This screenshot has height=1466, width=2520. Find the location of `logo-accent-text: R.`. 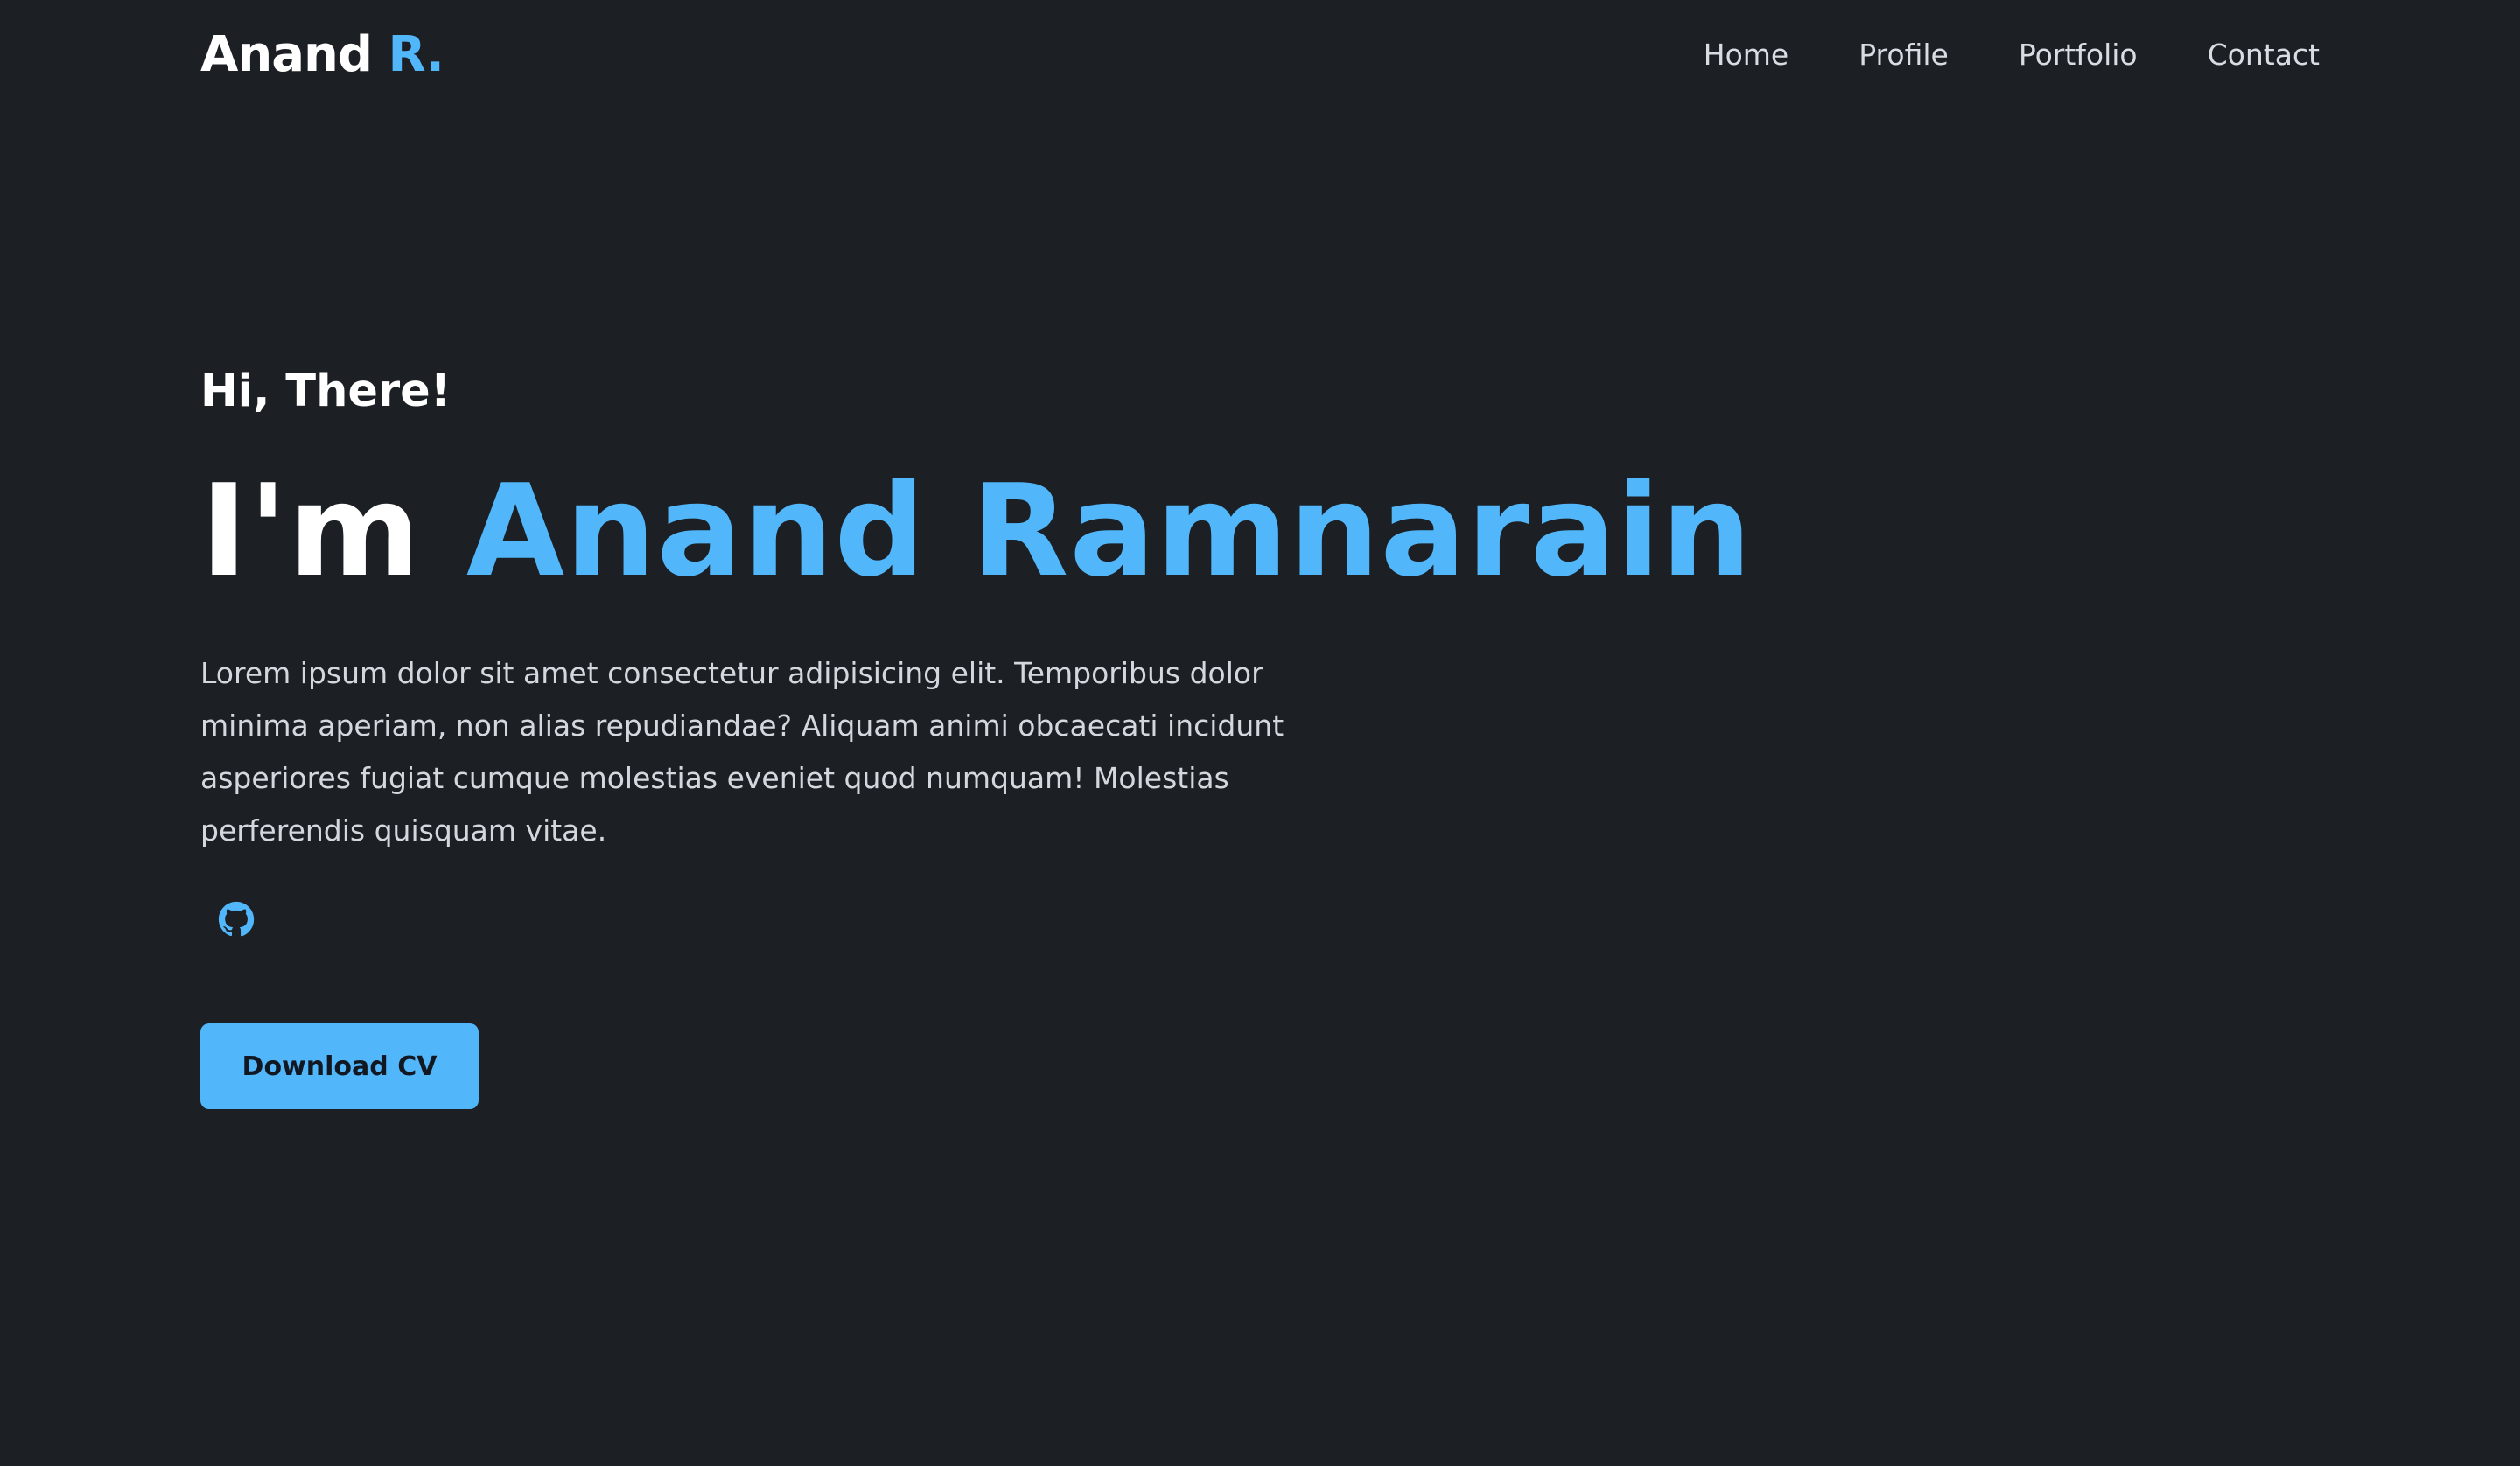

logo-accent-text: R. is located at coordinates (416, 55).